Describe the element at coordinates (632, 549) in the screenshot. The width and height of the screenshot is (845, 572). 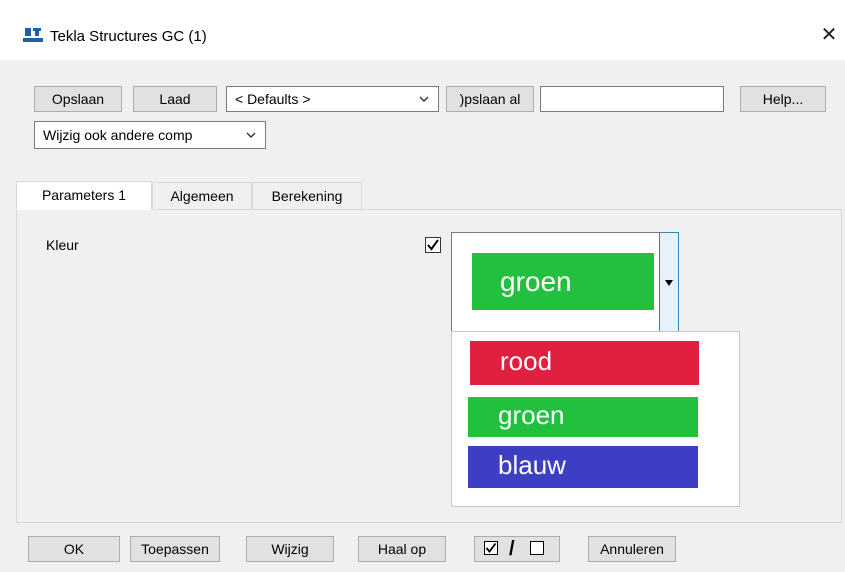
I see `cancel-button: Annuleren` at that location.